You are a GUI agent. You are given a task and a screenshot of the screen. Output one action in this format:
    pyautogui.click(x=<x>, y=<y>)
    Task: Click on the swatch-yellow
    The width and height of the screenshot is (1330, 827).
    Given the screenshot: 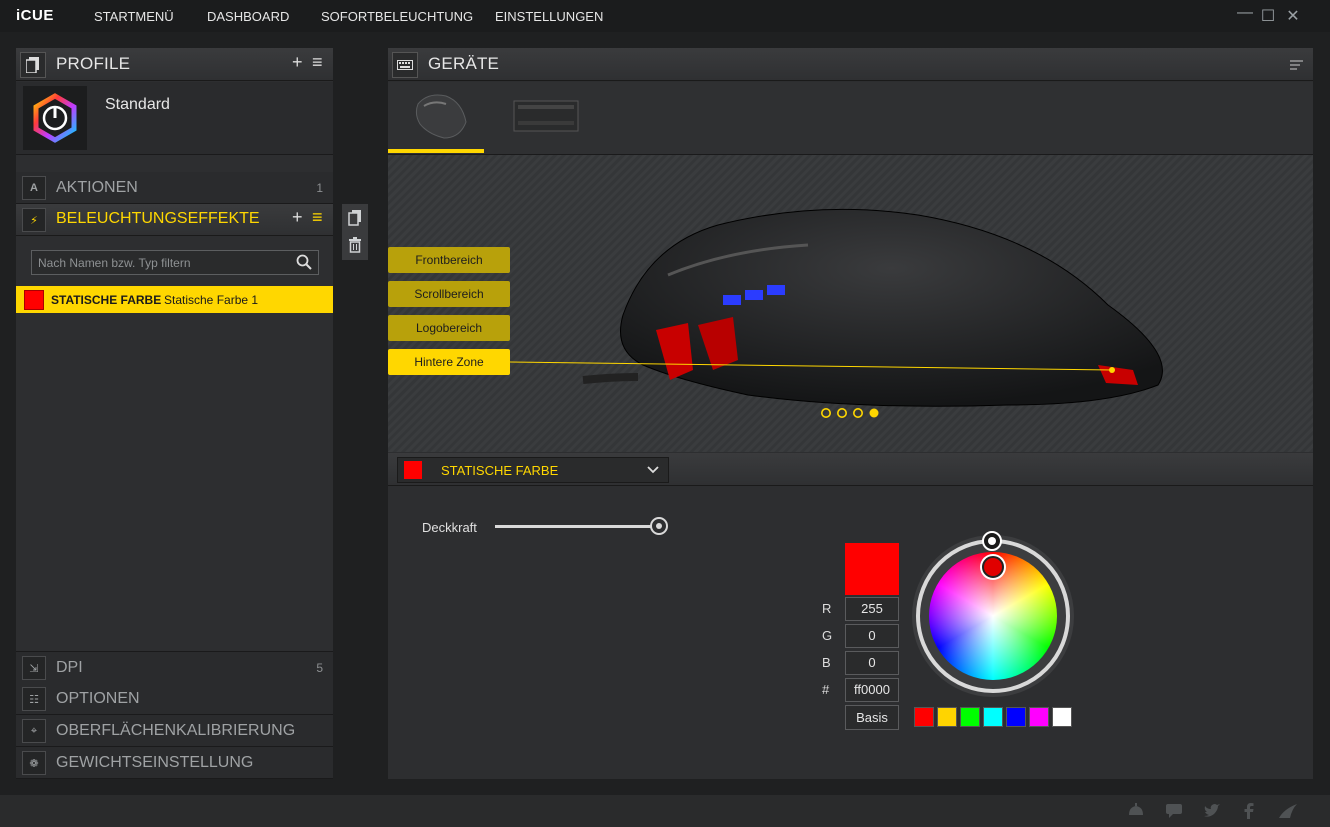 What is the action you would take?
    pyautogui.click(x=947, y=717)
    